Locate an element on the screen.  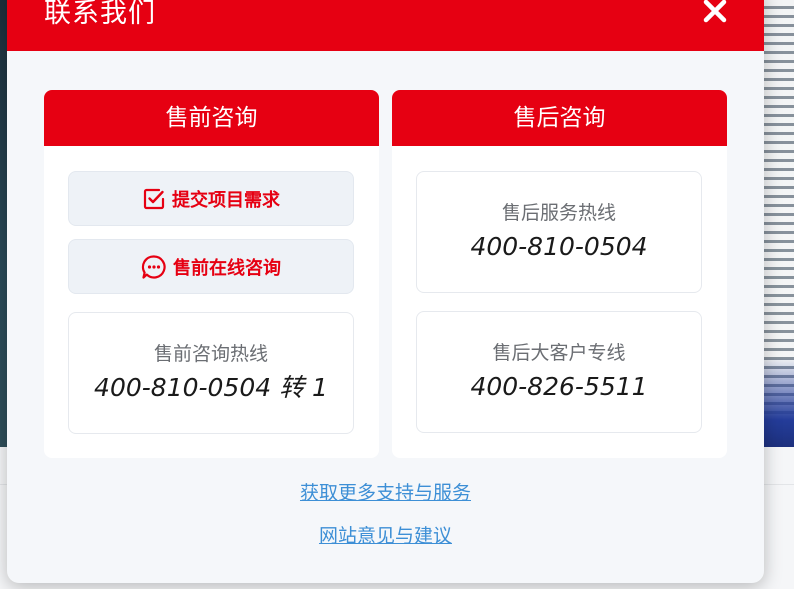
modal-title: 联系我们 is located at coordinates (100, 14).